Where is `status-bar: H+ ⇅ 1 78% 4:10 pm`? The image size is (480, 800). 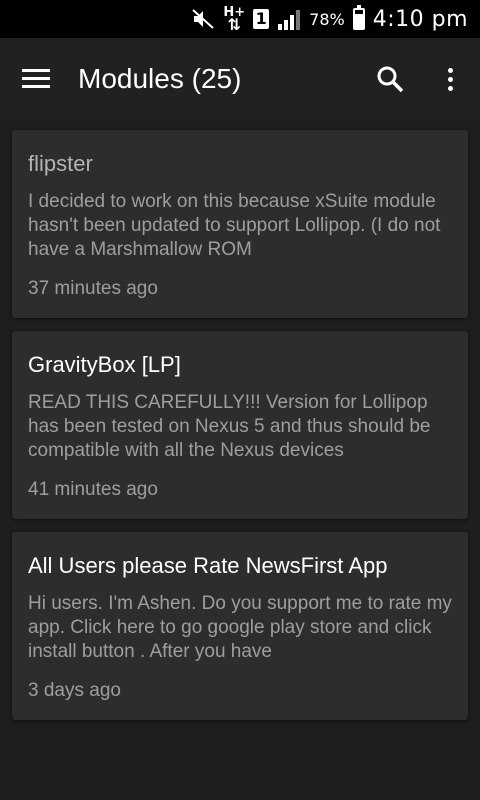
status-bar: H+ ⇅ 1 78% 4:10 pm is located at coordinates (240, 19).